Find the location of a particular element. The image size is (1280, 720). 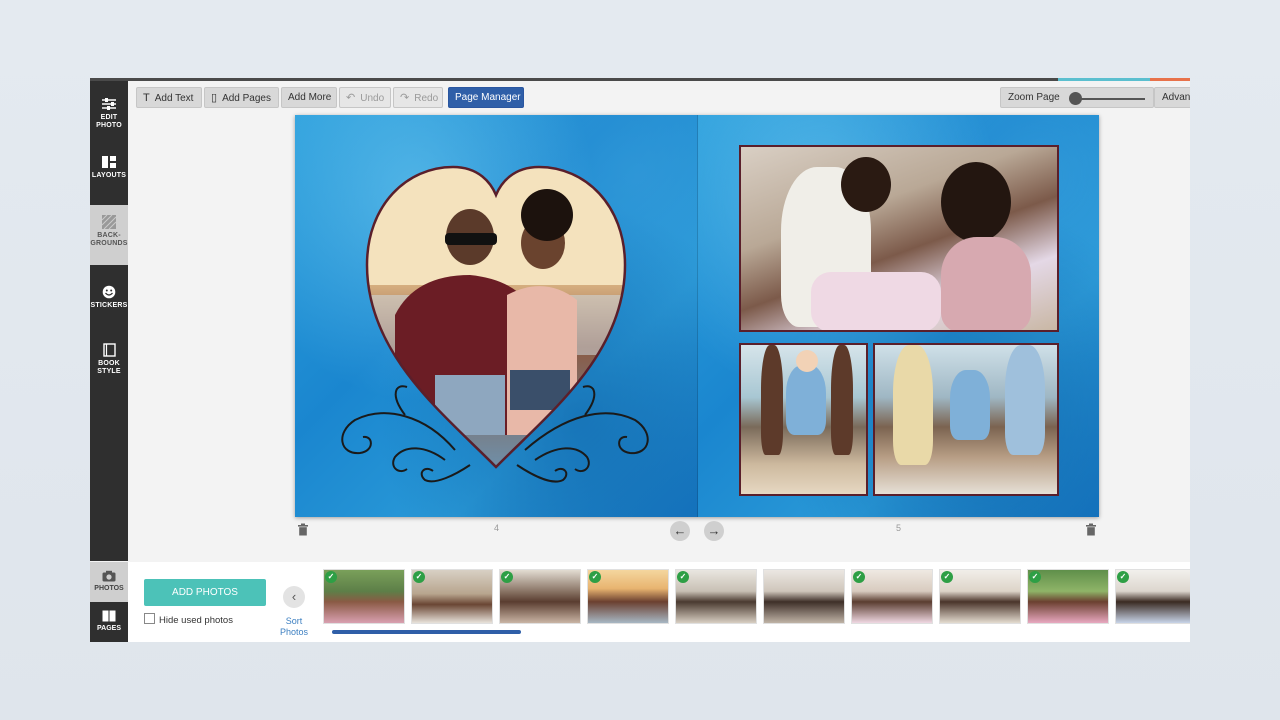

tab-pages: PAGES is located at coordinates (109, 622).